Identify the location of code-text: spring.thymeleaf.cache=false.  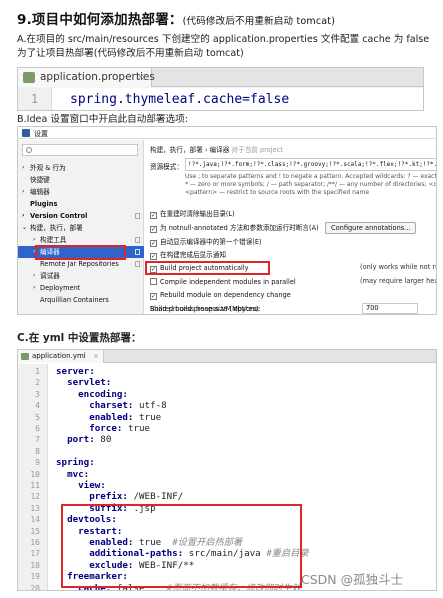
(179, 99).